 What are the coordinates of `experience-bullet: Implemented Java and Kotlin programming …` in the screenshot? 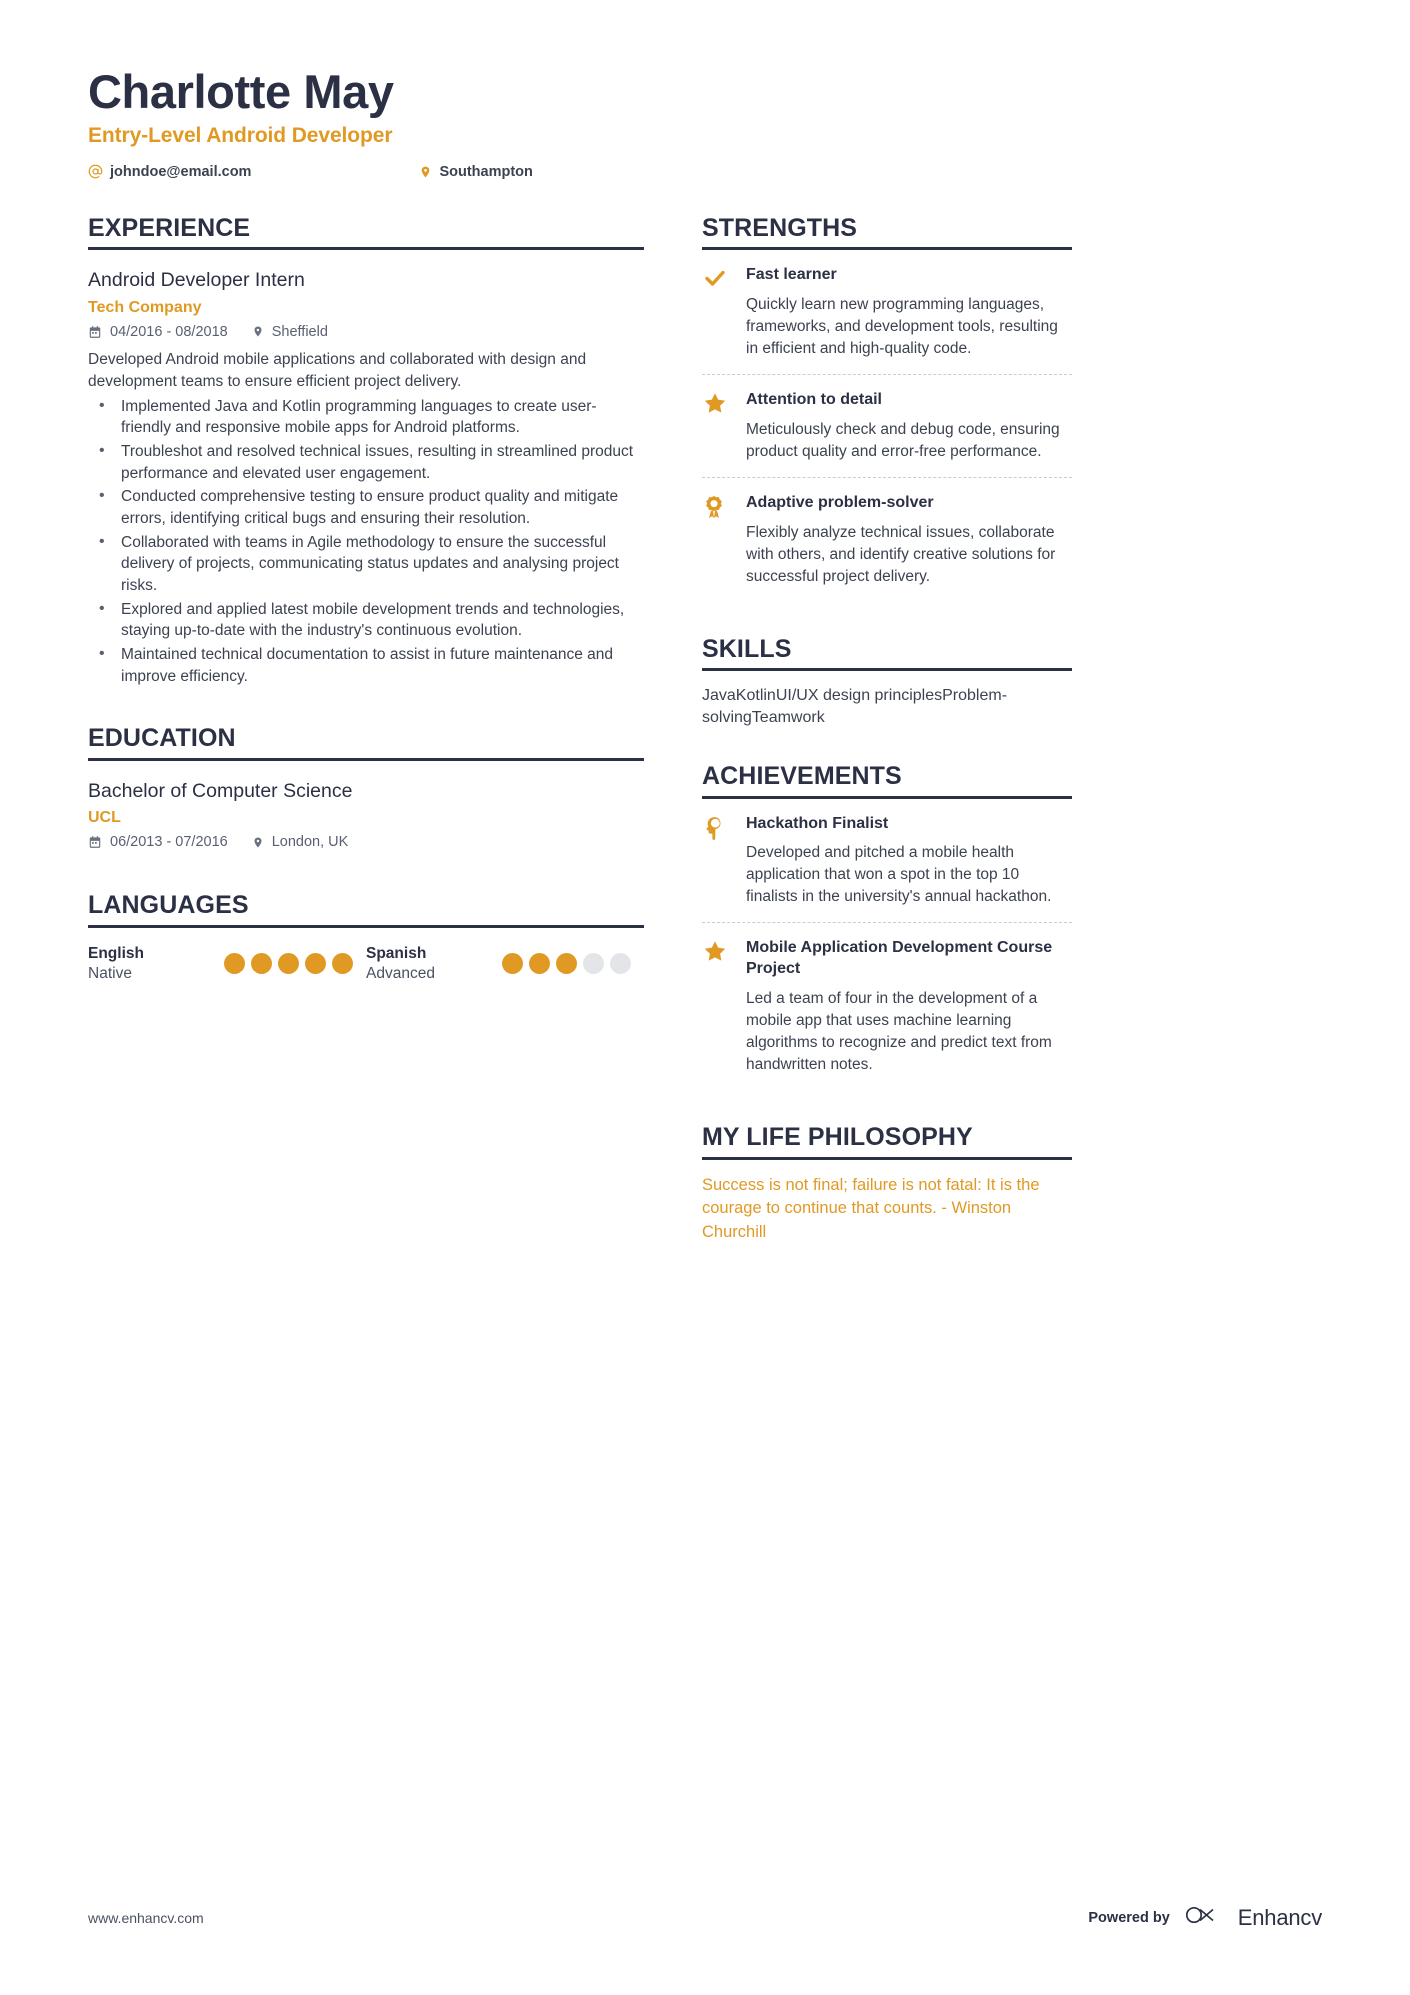 It's located at (366, 416).